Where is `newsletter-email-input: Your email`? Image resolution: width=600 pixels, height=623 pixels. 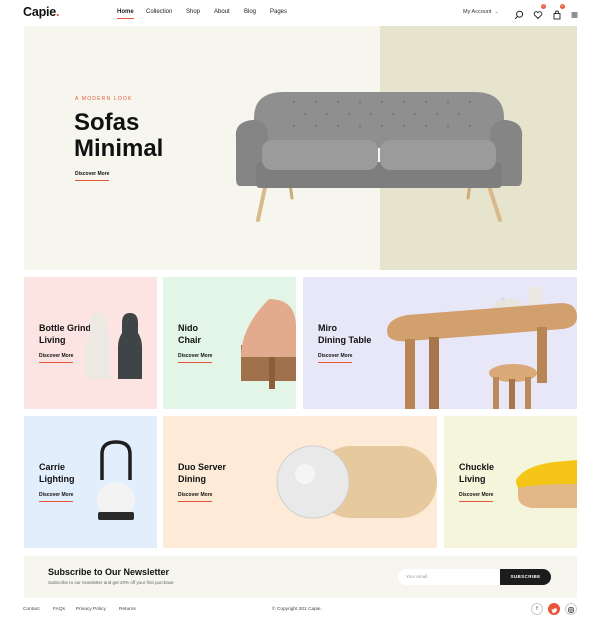
newsletter-email-input: Your email is located at coordinates (450, 577).